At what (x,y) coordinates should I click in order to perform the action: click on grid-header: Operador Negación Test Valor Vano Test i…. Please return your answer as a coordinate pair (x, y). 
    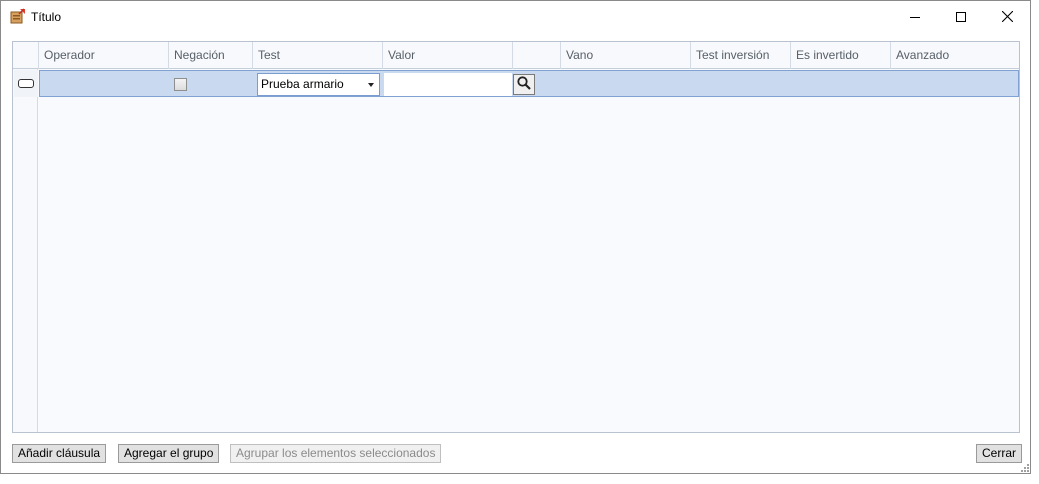
    Looking at the image, I should click on (516, 55).